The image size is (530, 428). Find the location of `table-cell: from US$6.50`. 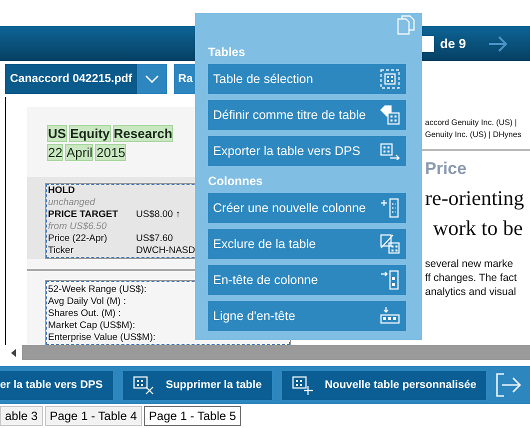

table-cell: from US$6.50 is located at coordinates (77, 226).